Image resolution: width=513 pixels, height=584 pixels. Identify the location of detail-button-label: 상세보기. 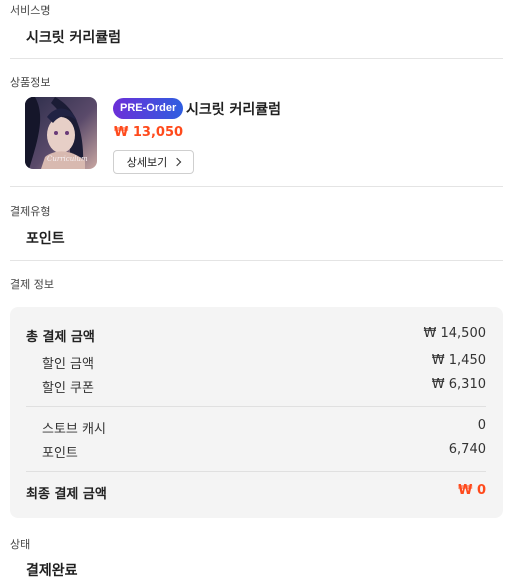
(147, 162).